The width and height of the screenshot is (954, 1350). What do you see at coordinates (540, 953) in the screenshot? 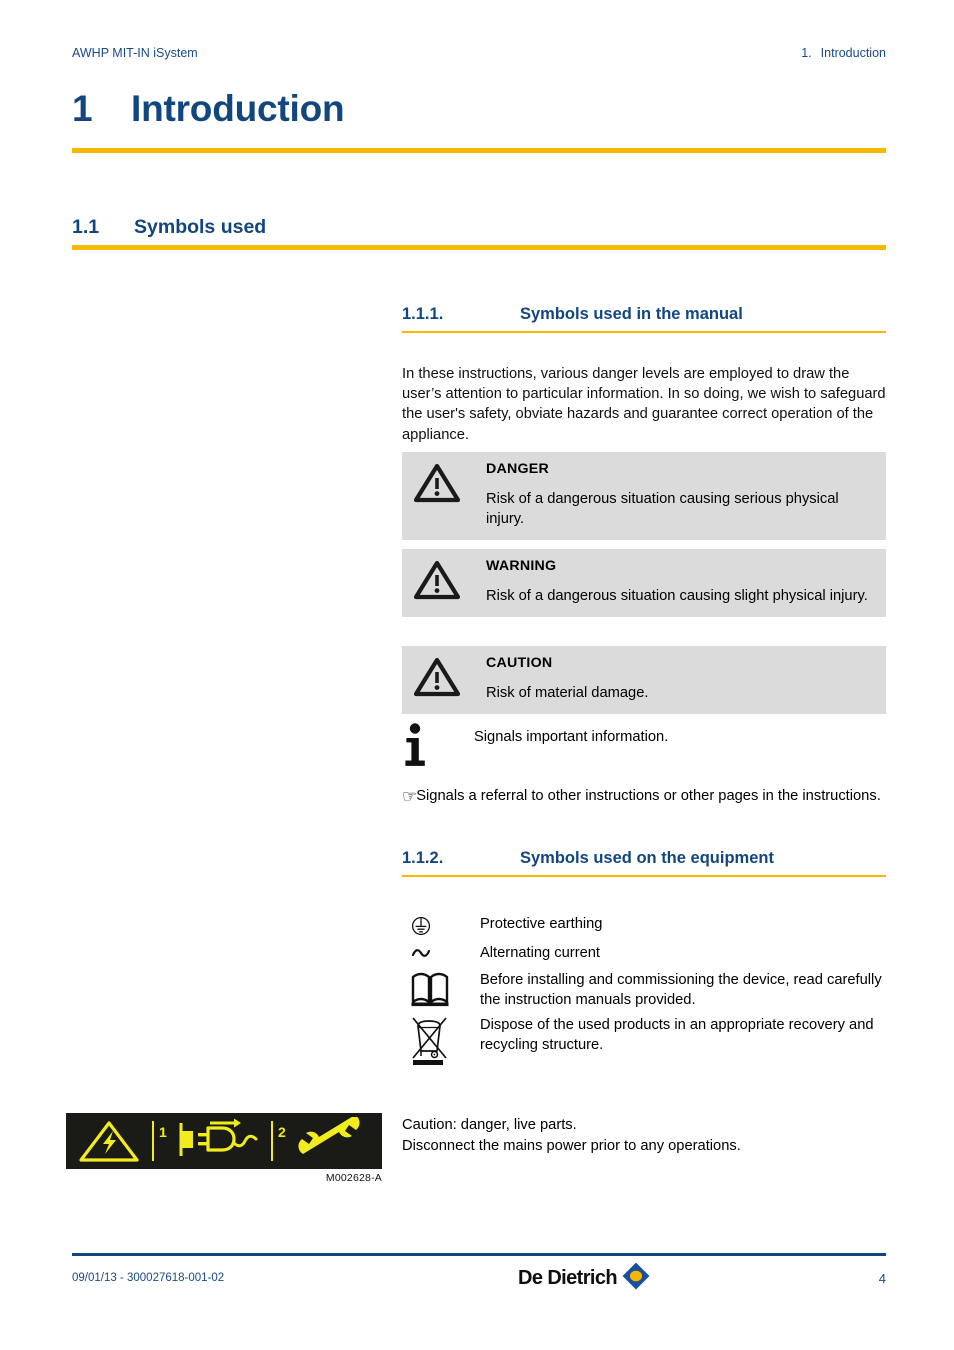
I see `list-item-label: Alternating current` at bounding box center [540, 953].